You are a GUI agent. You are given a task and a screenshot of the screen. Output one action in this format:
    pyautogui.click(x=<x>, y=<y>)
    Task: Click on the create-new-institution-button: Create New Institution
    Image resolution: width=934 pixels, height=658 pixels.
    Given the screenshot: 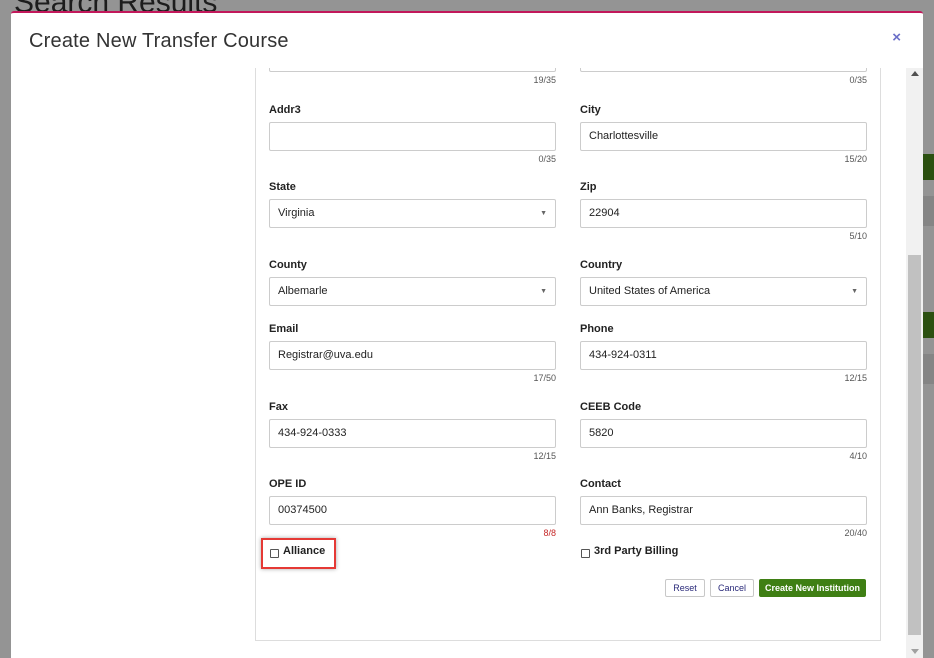 What is the action you would take?
    pyautogui.click(x=812, y=588)
    